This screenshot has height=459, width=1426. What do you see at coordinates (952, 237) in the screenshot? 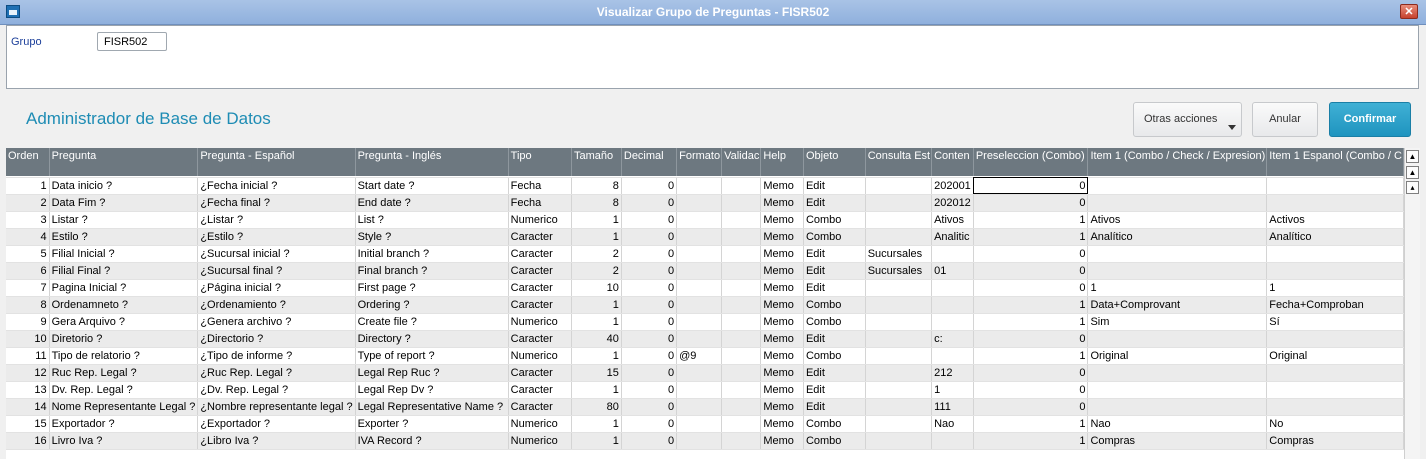
I see `table-cell: Analitic` at bounding box center [952, 237].